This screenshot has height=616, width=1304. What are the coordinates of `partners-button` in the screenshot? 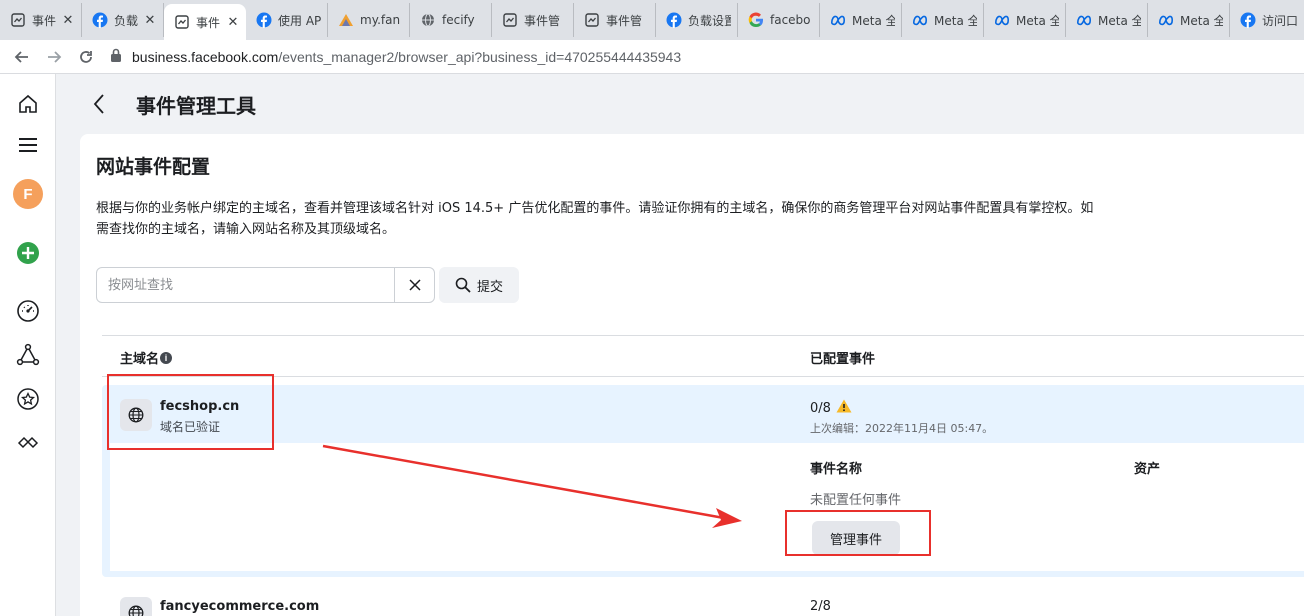 It's located at (28, 443).